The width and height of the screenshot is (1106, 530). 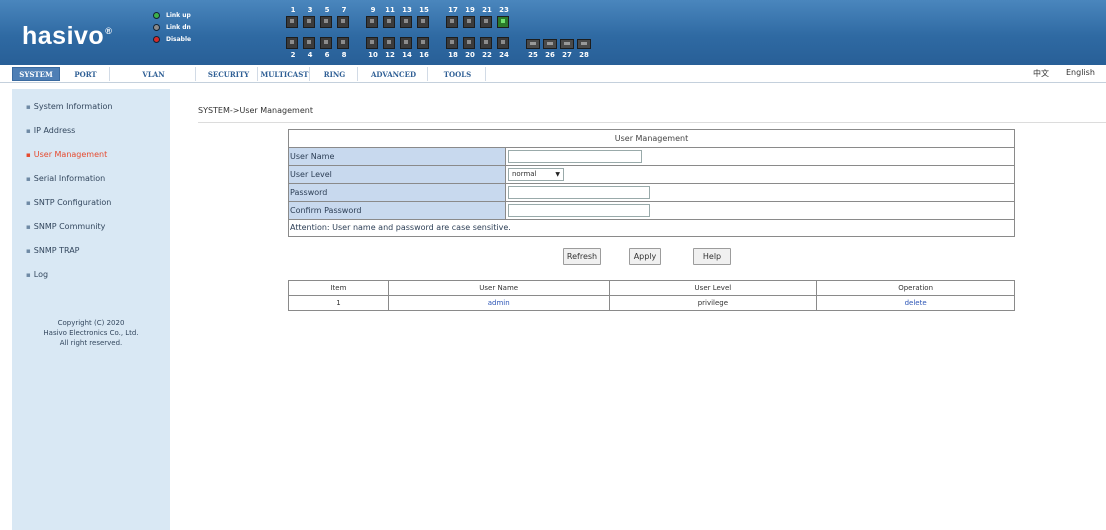 I want to click on table-header-row: Item User Name User Level Operation, so click(x=651, y=288).